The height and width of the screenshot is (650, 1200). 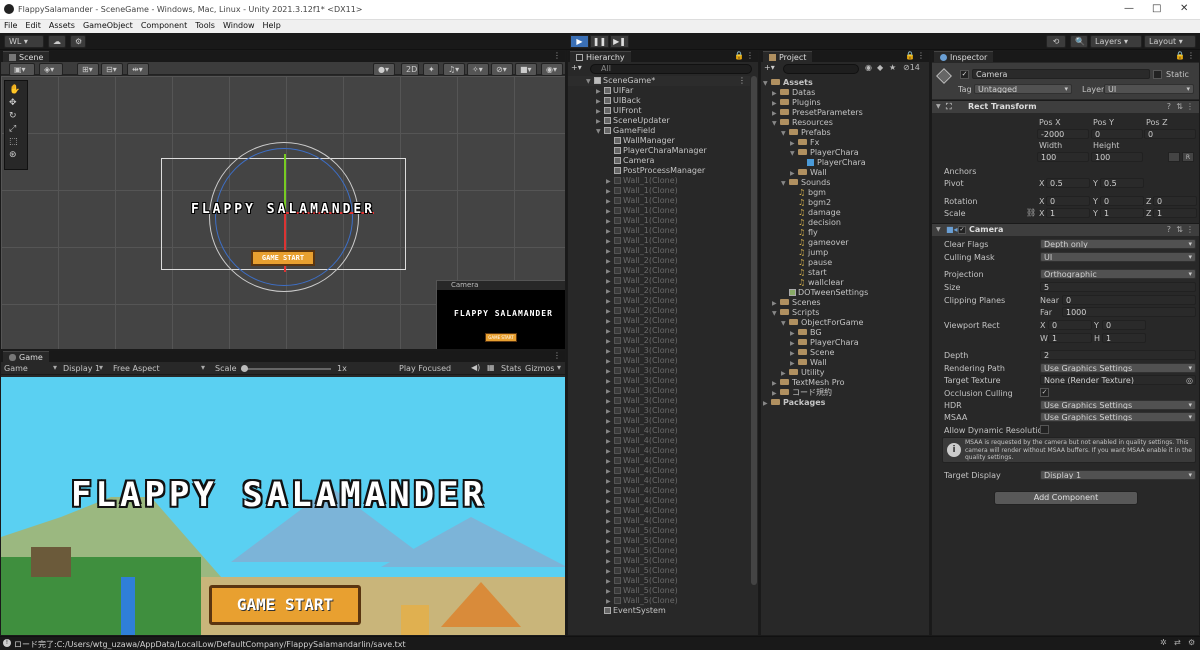 What do you see at coordinates (13, 103) in the screenshot?
I see `move-tool-icon: ✥` at bounding box center [13, 103].